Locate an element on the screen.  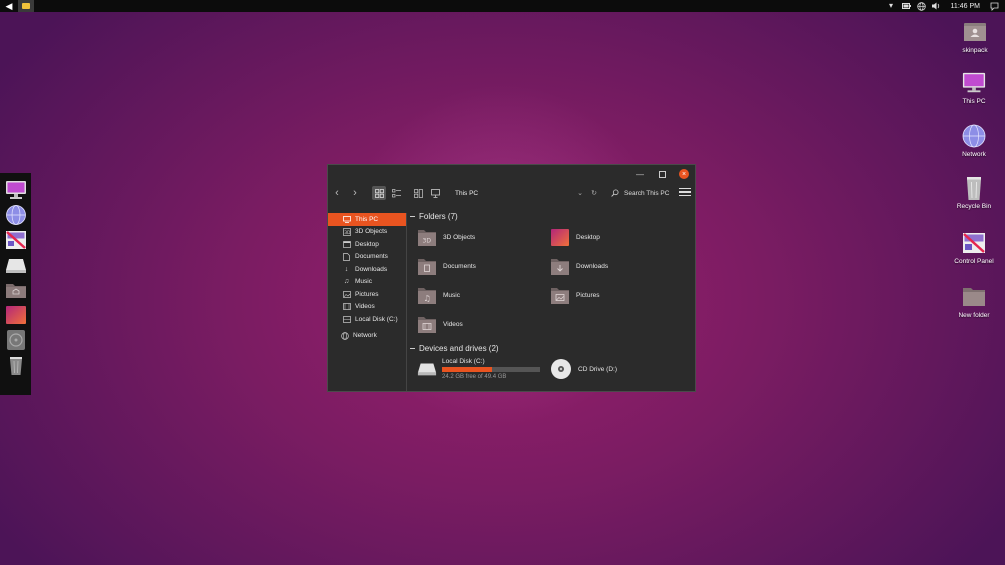
nav-label: Network is located at coordinates (365, 336).